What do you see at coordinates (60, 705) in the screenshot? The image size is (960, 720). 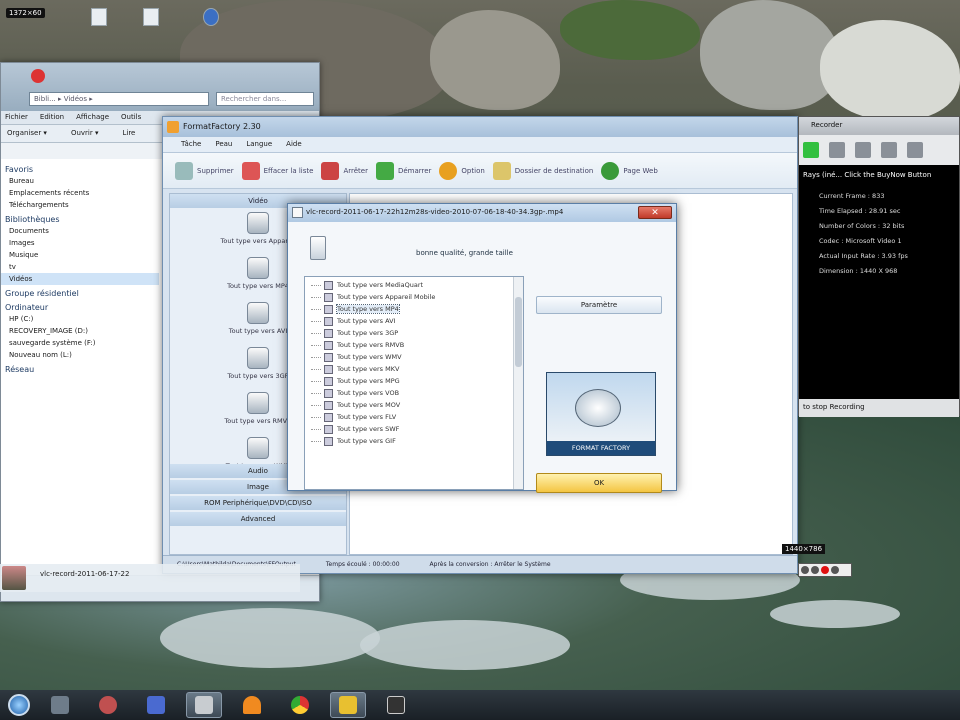 I see `taskbar-explorer` at bounding box center [60, 705].